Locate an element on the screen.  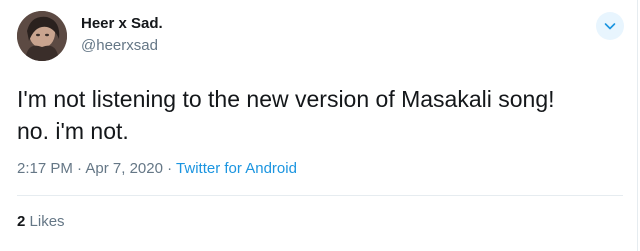
avatar is located at coordinates (42, 36).